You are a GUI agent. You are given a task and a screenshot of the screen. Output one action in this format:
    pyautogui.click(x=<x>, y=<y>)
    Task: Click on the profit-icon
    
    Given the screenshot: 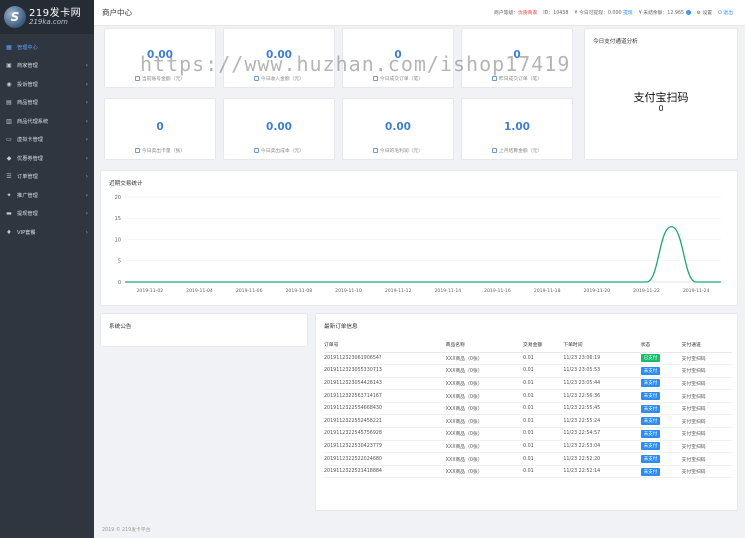 What is the action you would take?
    pyautogui.click(x=375, y=150)
    